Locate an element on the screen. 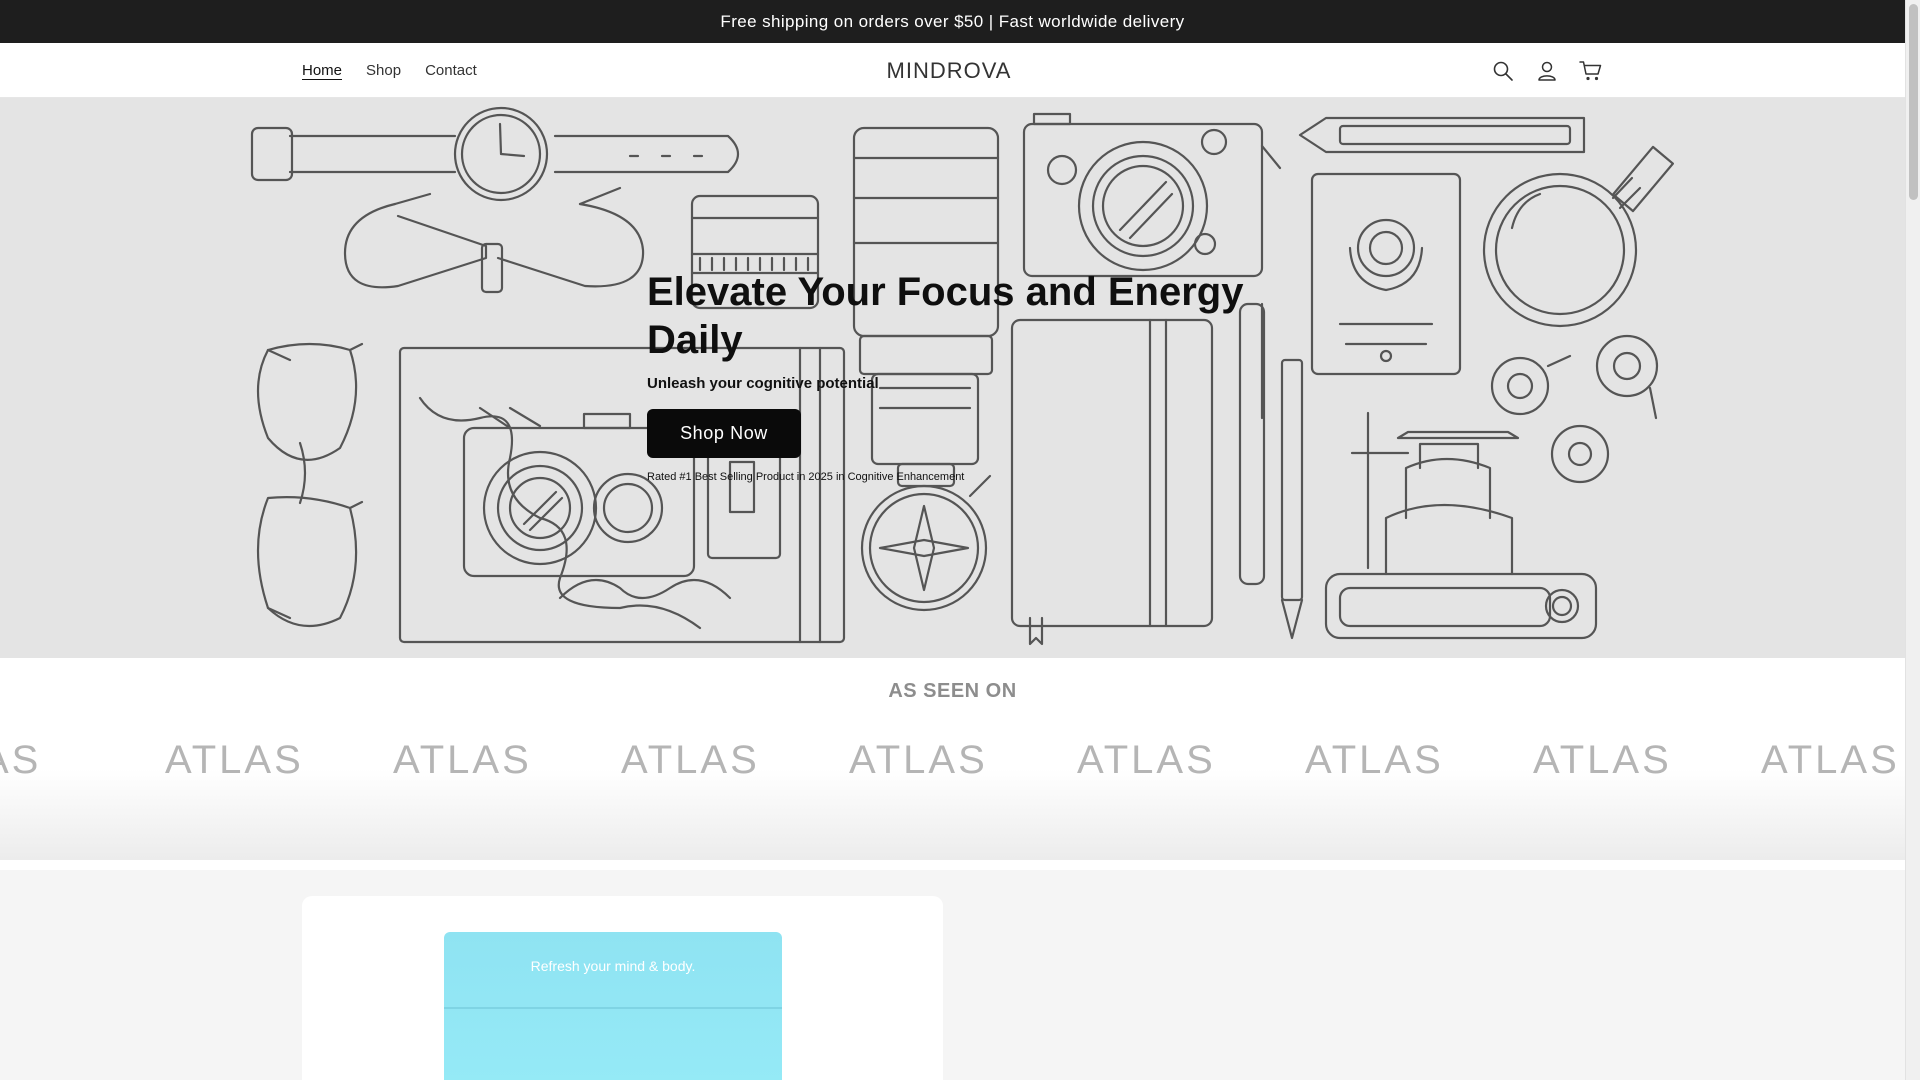 The height and width of the screenshot is (1080, 1920). pouch-tagline: Refresh your mind & body. is located at coordinates (613, 966).